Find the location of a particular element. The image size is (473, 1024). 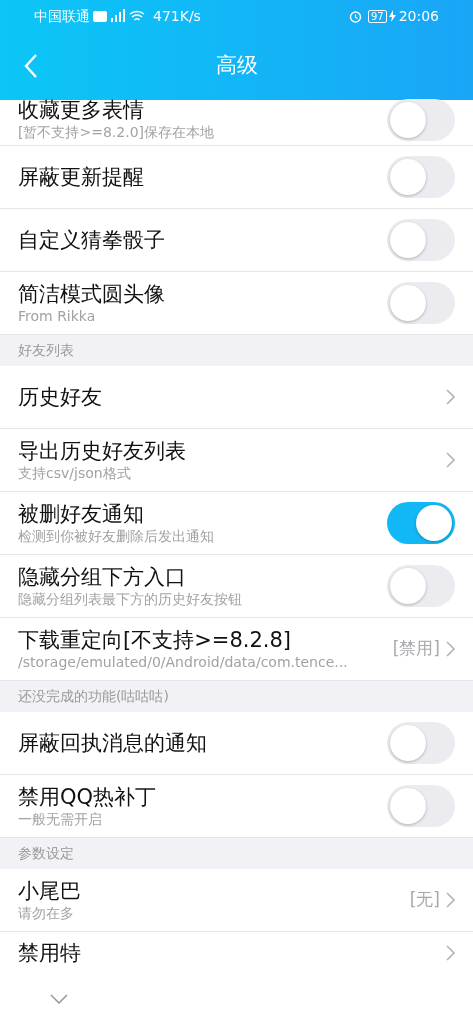

setting-description: 隐藏分组列表最下方的历史好友按钮 is located at coordinates (130, 599).